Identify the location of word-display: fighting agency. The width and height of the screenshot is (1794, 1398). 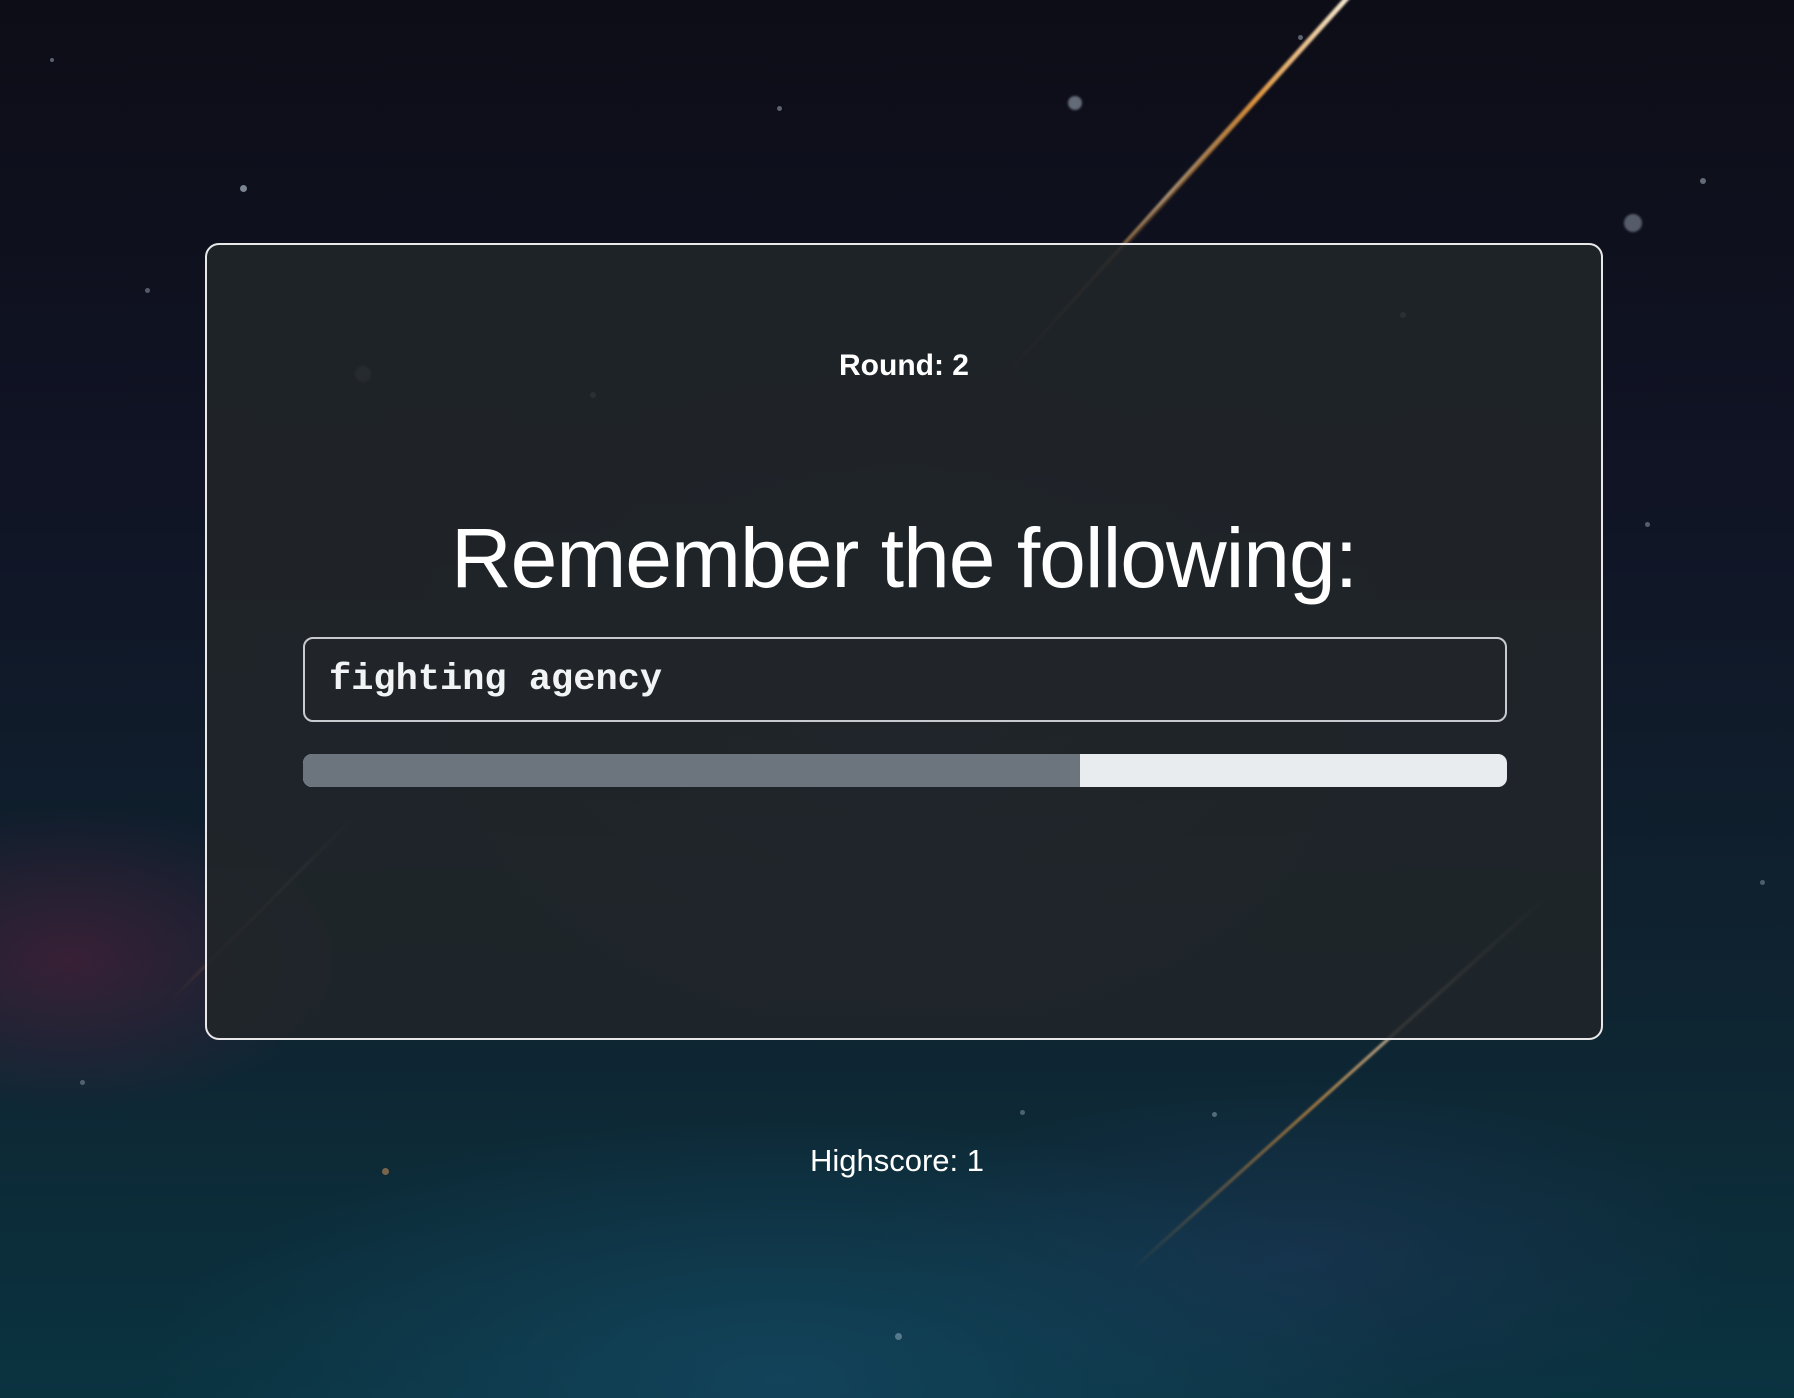
(905, 679).